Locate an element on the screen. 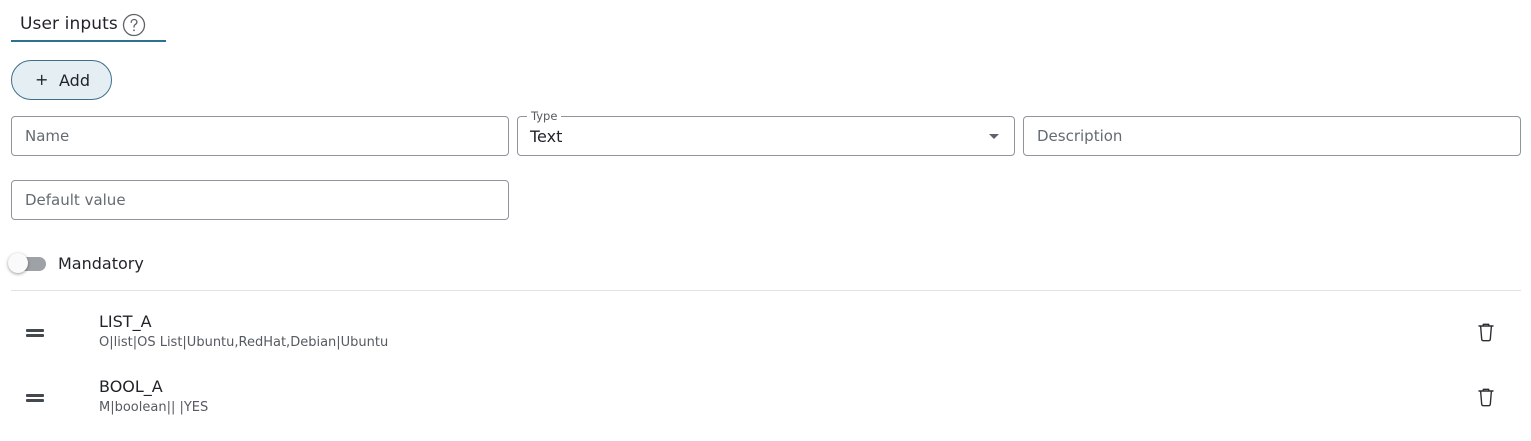  type-select-label: Type is located at coordinates (544, 116).